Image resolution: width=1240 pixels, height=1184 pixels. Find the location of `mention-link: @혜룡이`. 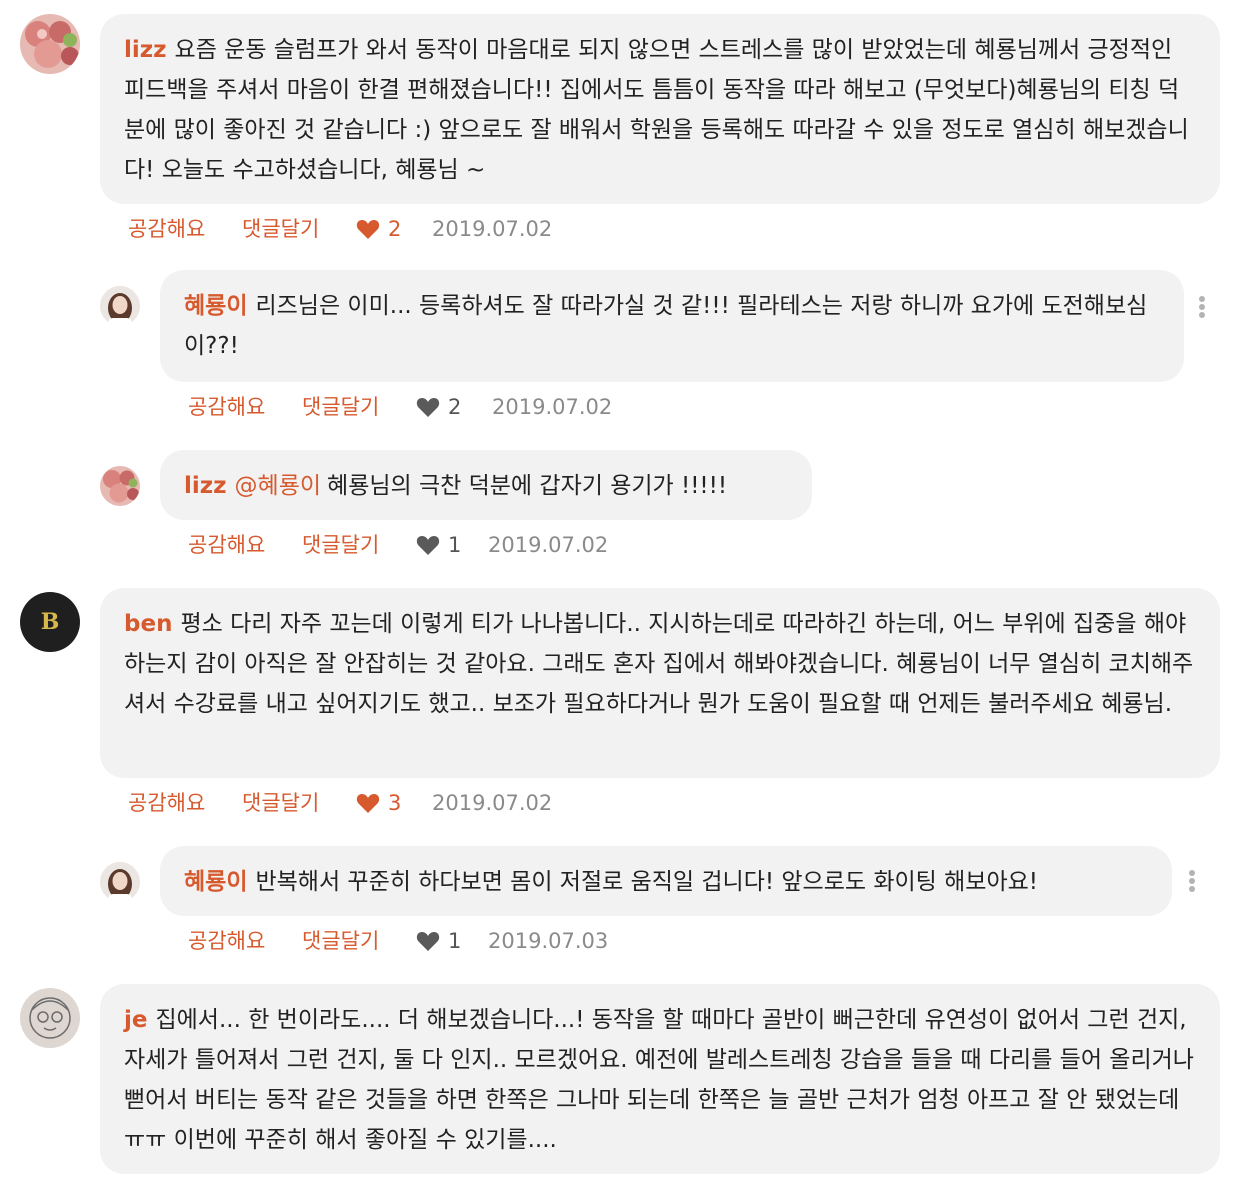

mention-link: @혜룡이 is located at coordinates (278, 486).